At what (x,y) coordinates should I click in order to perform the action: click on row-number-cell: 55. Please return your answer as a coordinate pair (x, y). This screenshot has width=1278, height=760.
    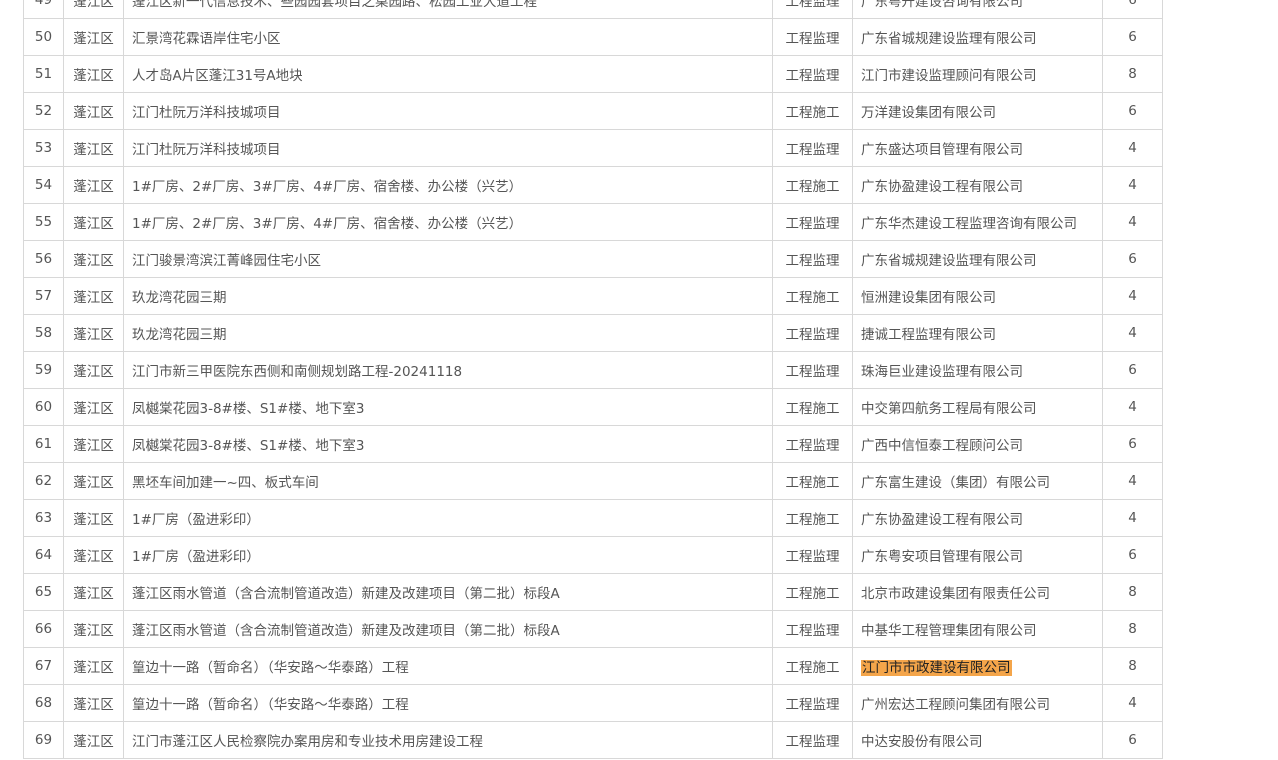
    Looking at the image, I should click on (43, 222).